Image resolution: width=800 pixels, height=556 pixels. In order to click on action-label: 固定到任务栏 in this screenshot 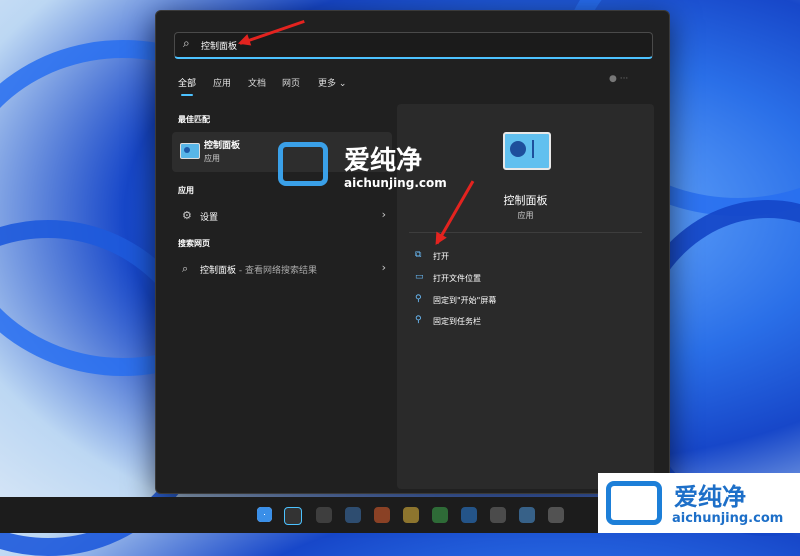, I will do `click(457, 321)`.